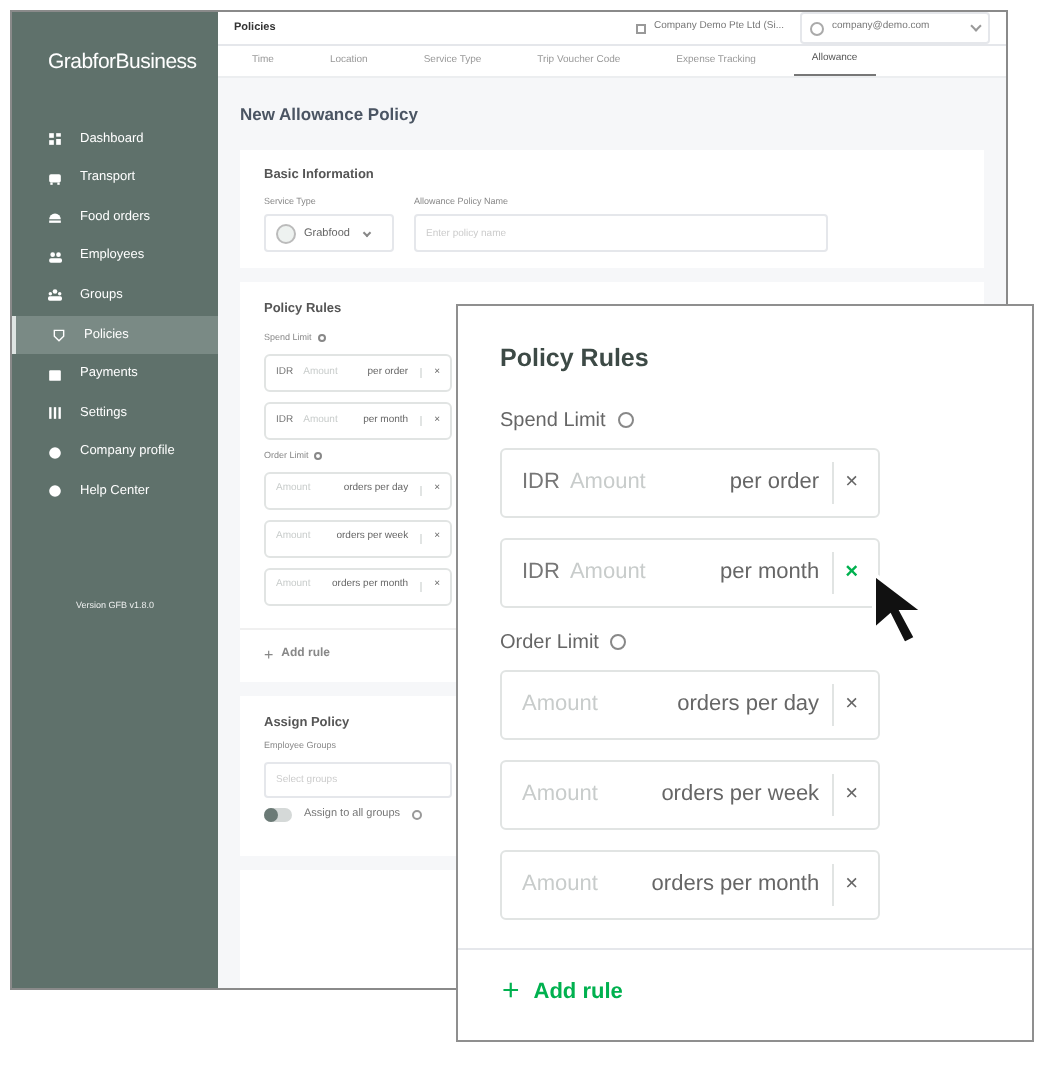 The width and height of the screenshot is (1052, 1072). I want to click on section-heading: Policy Rules, so click(575, 359).